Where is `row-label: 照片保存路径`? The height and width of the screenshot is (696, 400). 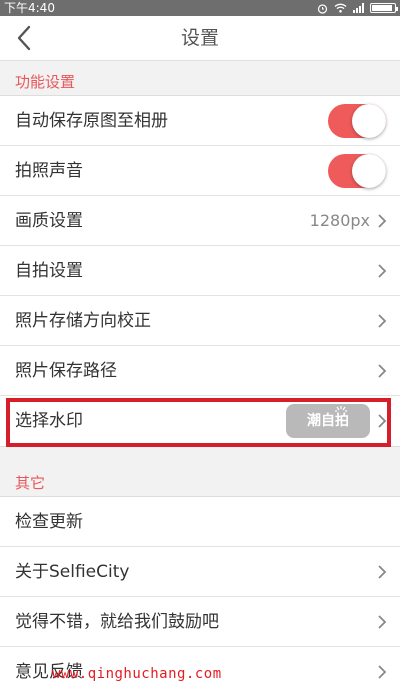
row-label: 照片保存路径 is located at coordinates (66, 371).